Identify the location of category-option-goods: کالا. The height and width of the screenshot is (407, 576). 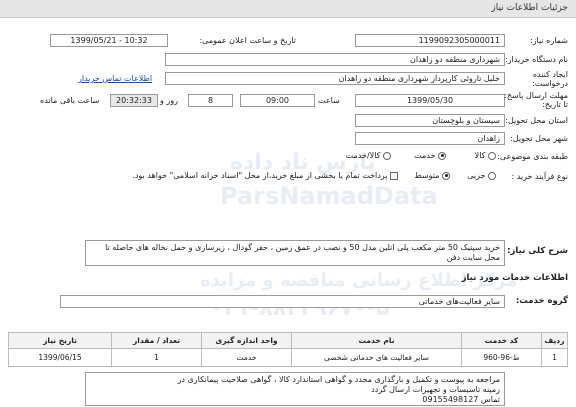
(485, 155).